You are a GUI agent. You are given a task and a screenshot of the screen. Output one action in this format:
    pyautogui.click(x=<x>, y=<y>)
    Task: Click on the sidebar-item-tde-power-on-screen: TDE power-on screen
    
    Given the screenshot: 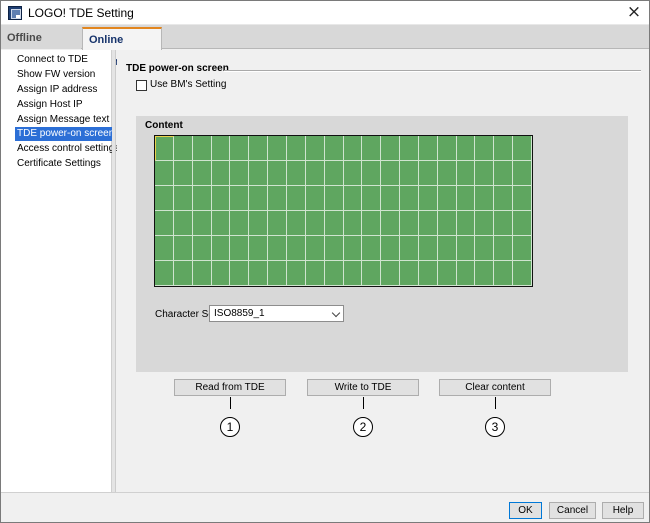 What is the action you would take?
    pyautogui.click(x=66, y=134)
    